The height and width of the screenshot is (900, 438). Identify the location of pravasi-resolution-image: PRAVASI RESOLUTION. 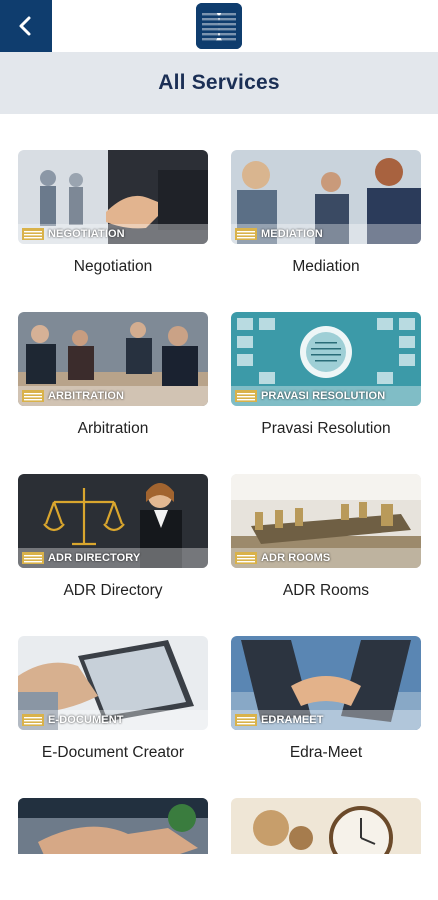
(326, 359).